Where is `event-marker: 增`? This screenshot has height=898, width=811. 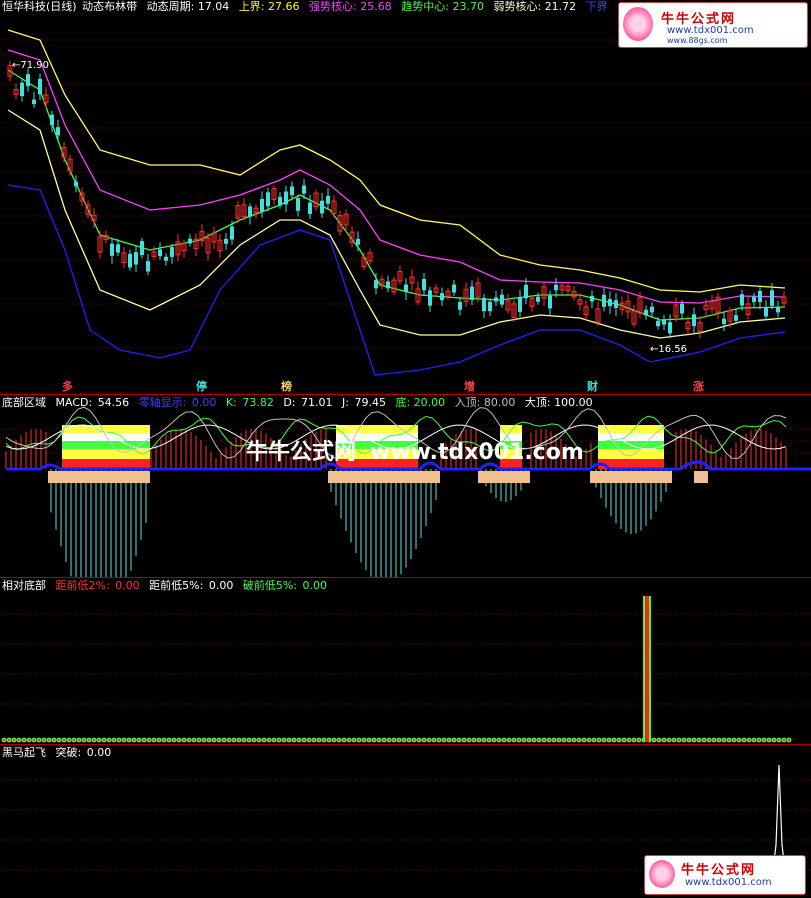
event-marker: 增 is located at coordinates (469, 386).